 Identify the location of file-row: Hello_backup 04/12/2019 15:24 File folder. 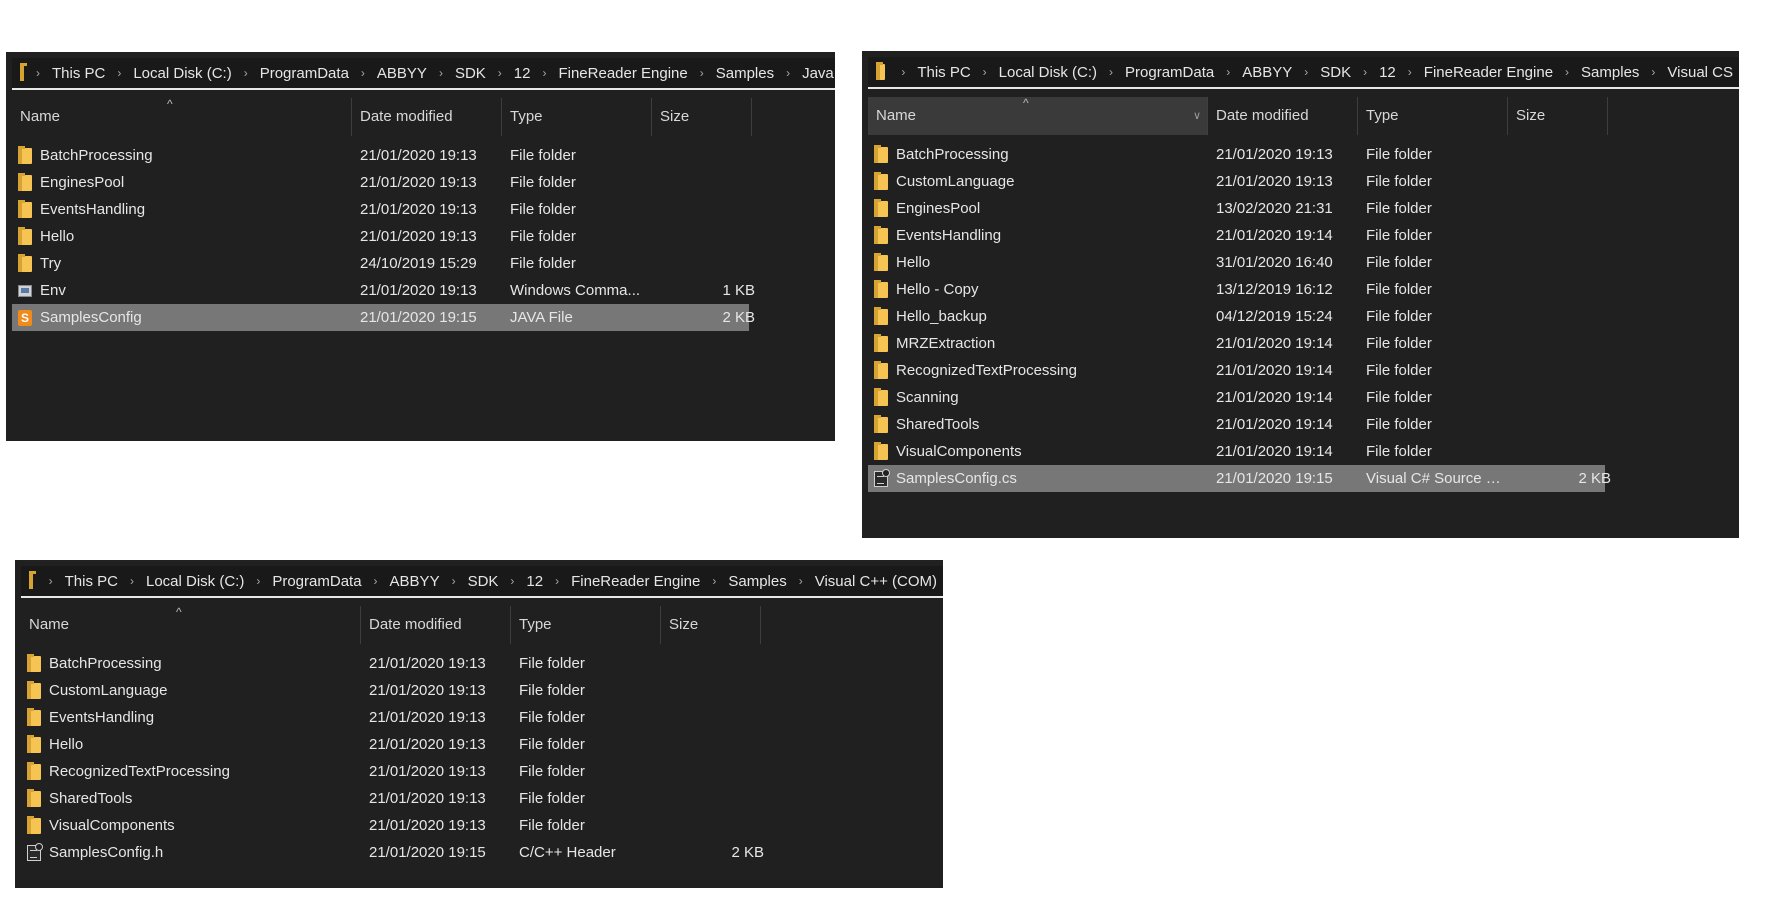
(1236, 316).